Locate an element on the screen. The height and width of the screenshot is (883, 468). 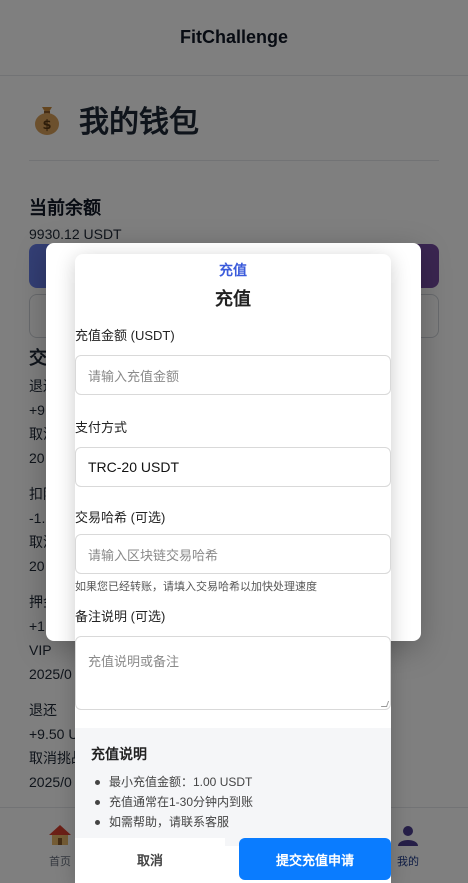
notice-item: 最小充值金额：1.00 USDT is located at coordinates (233, 782).